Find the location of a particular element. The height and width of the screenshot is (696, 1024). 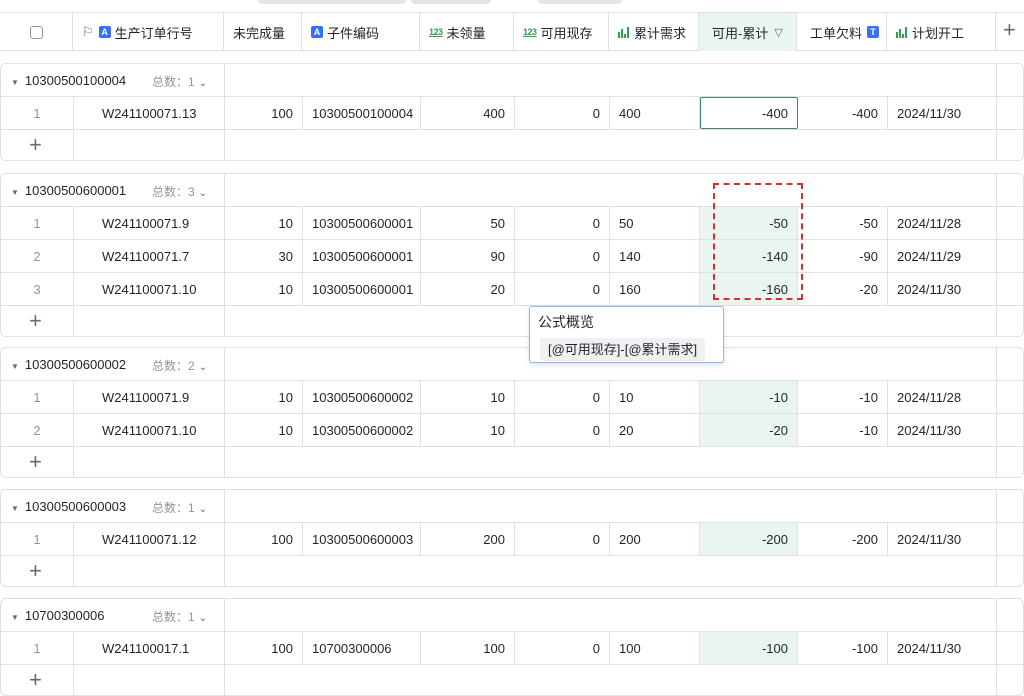

planned-start-cell: 2024/11/29 is located at coordinates (942, 256).